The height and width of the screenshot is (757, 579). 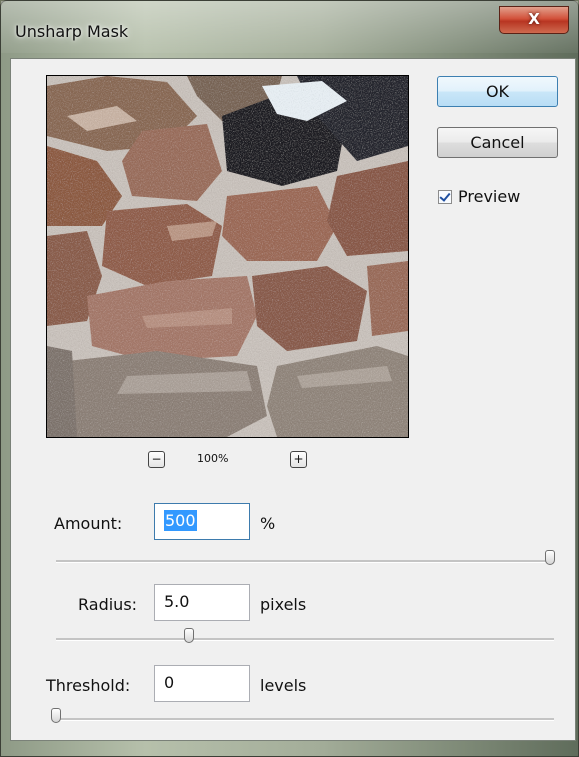 I want to click on preview-checkbox-label: Preview, so click(x=489, y=196).